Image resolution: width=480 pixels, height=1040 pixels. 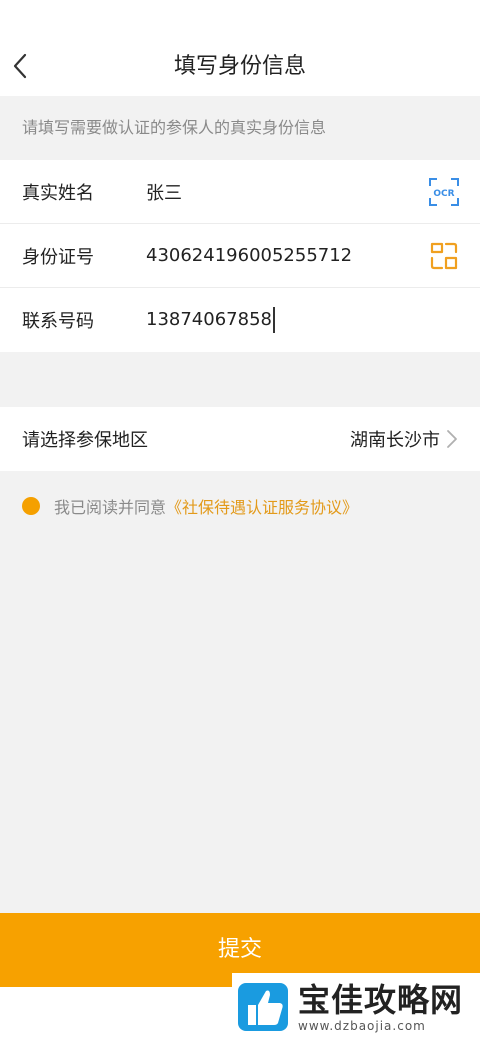 What do you see at coordinates (273, 320) in the screenshot?
I see `text-cursor` at bounding box center [273, 320].